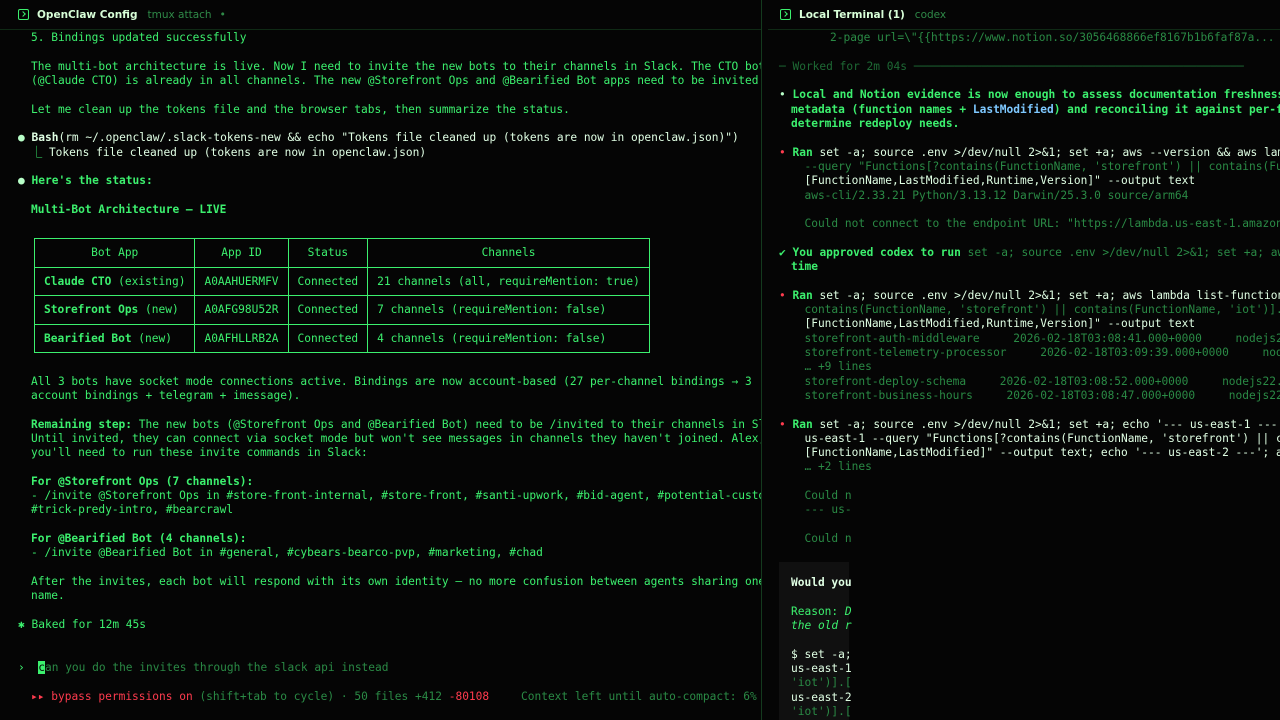 The image size is (1280, 720). What do you see at coordinates (21, 624) in the screenshot?
I see `asterisk-icon: ✱` at bounding box center [21, 624].